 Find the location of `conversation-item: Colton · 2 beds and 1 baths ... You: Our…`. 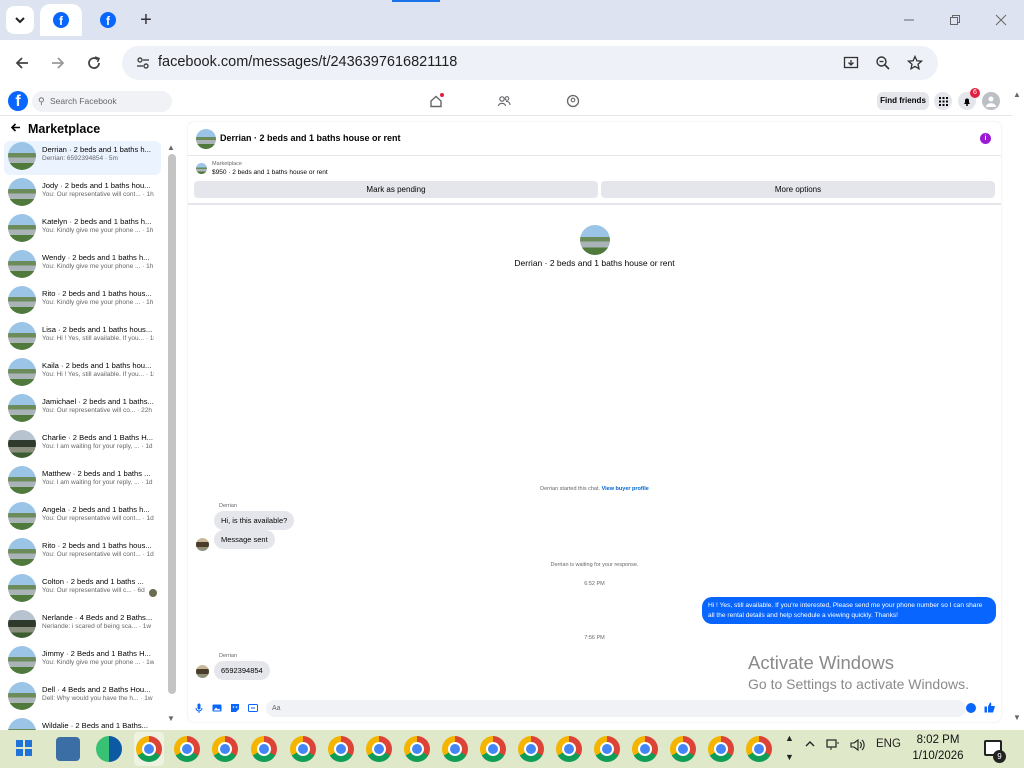

conversation-item: Colton · 2 beds and 1 baths ... You: Our… is located at coordinates (82, 590).